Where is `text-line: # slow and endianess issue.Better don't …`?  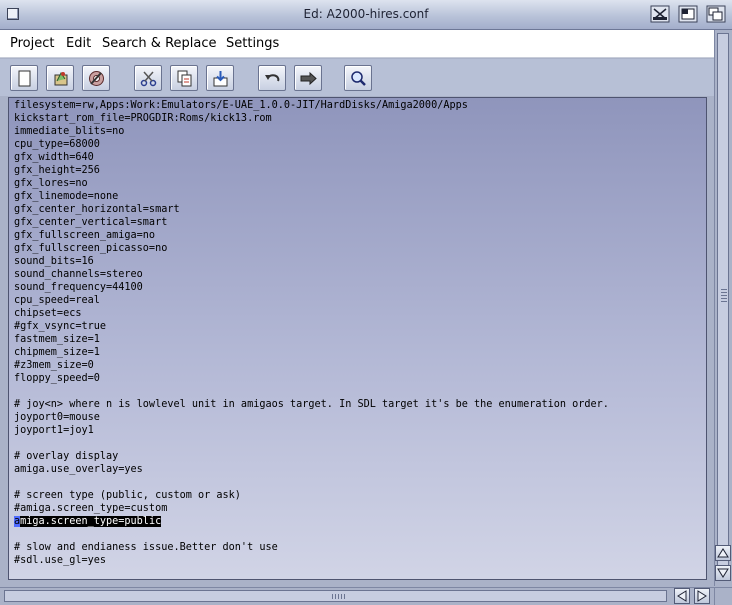
text-line: # slow and endianess issue.Better don't … is located at coordinates (146, 547).